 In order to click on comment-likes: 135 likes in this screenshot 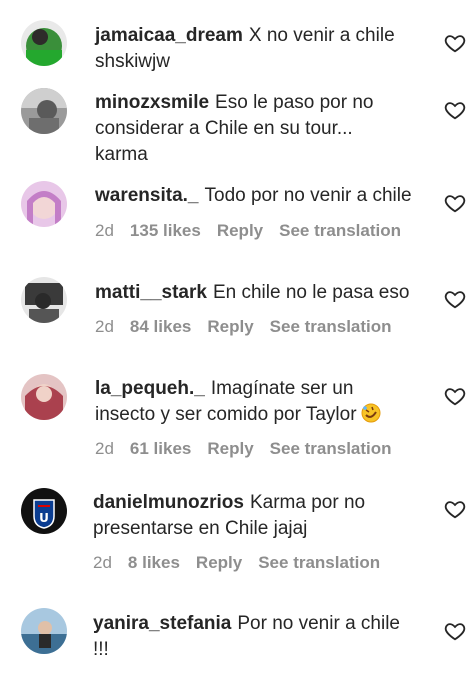, I will do `click(165, 230)`.